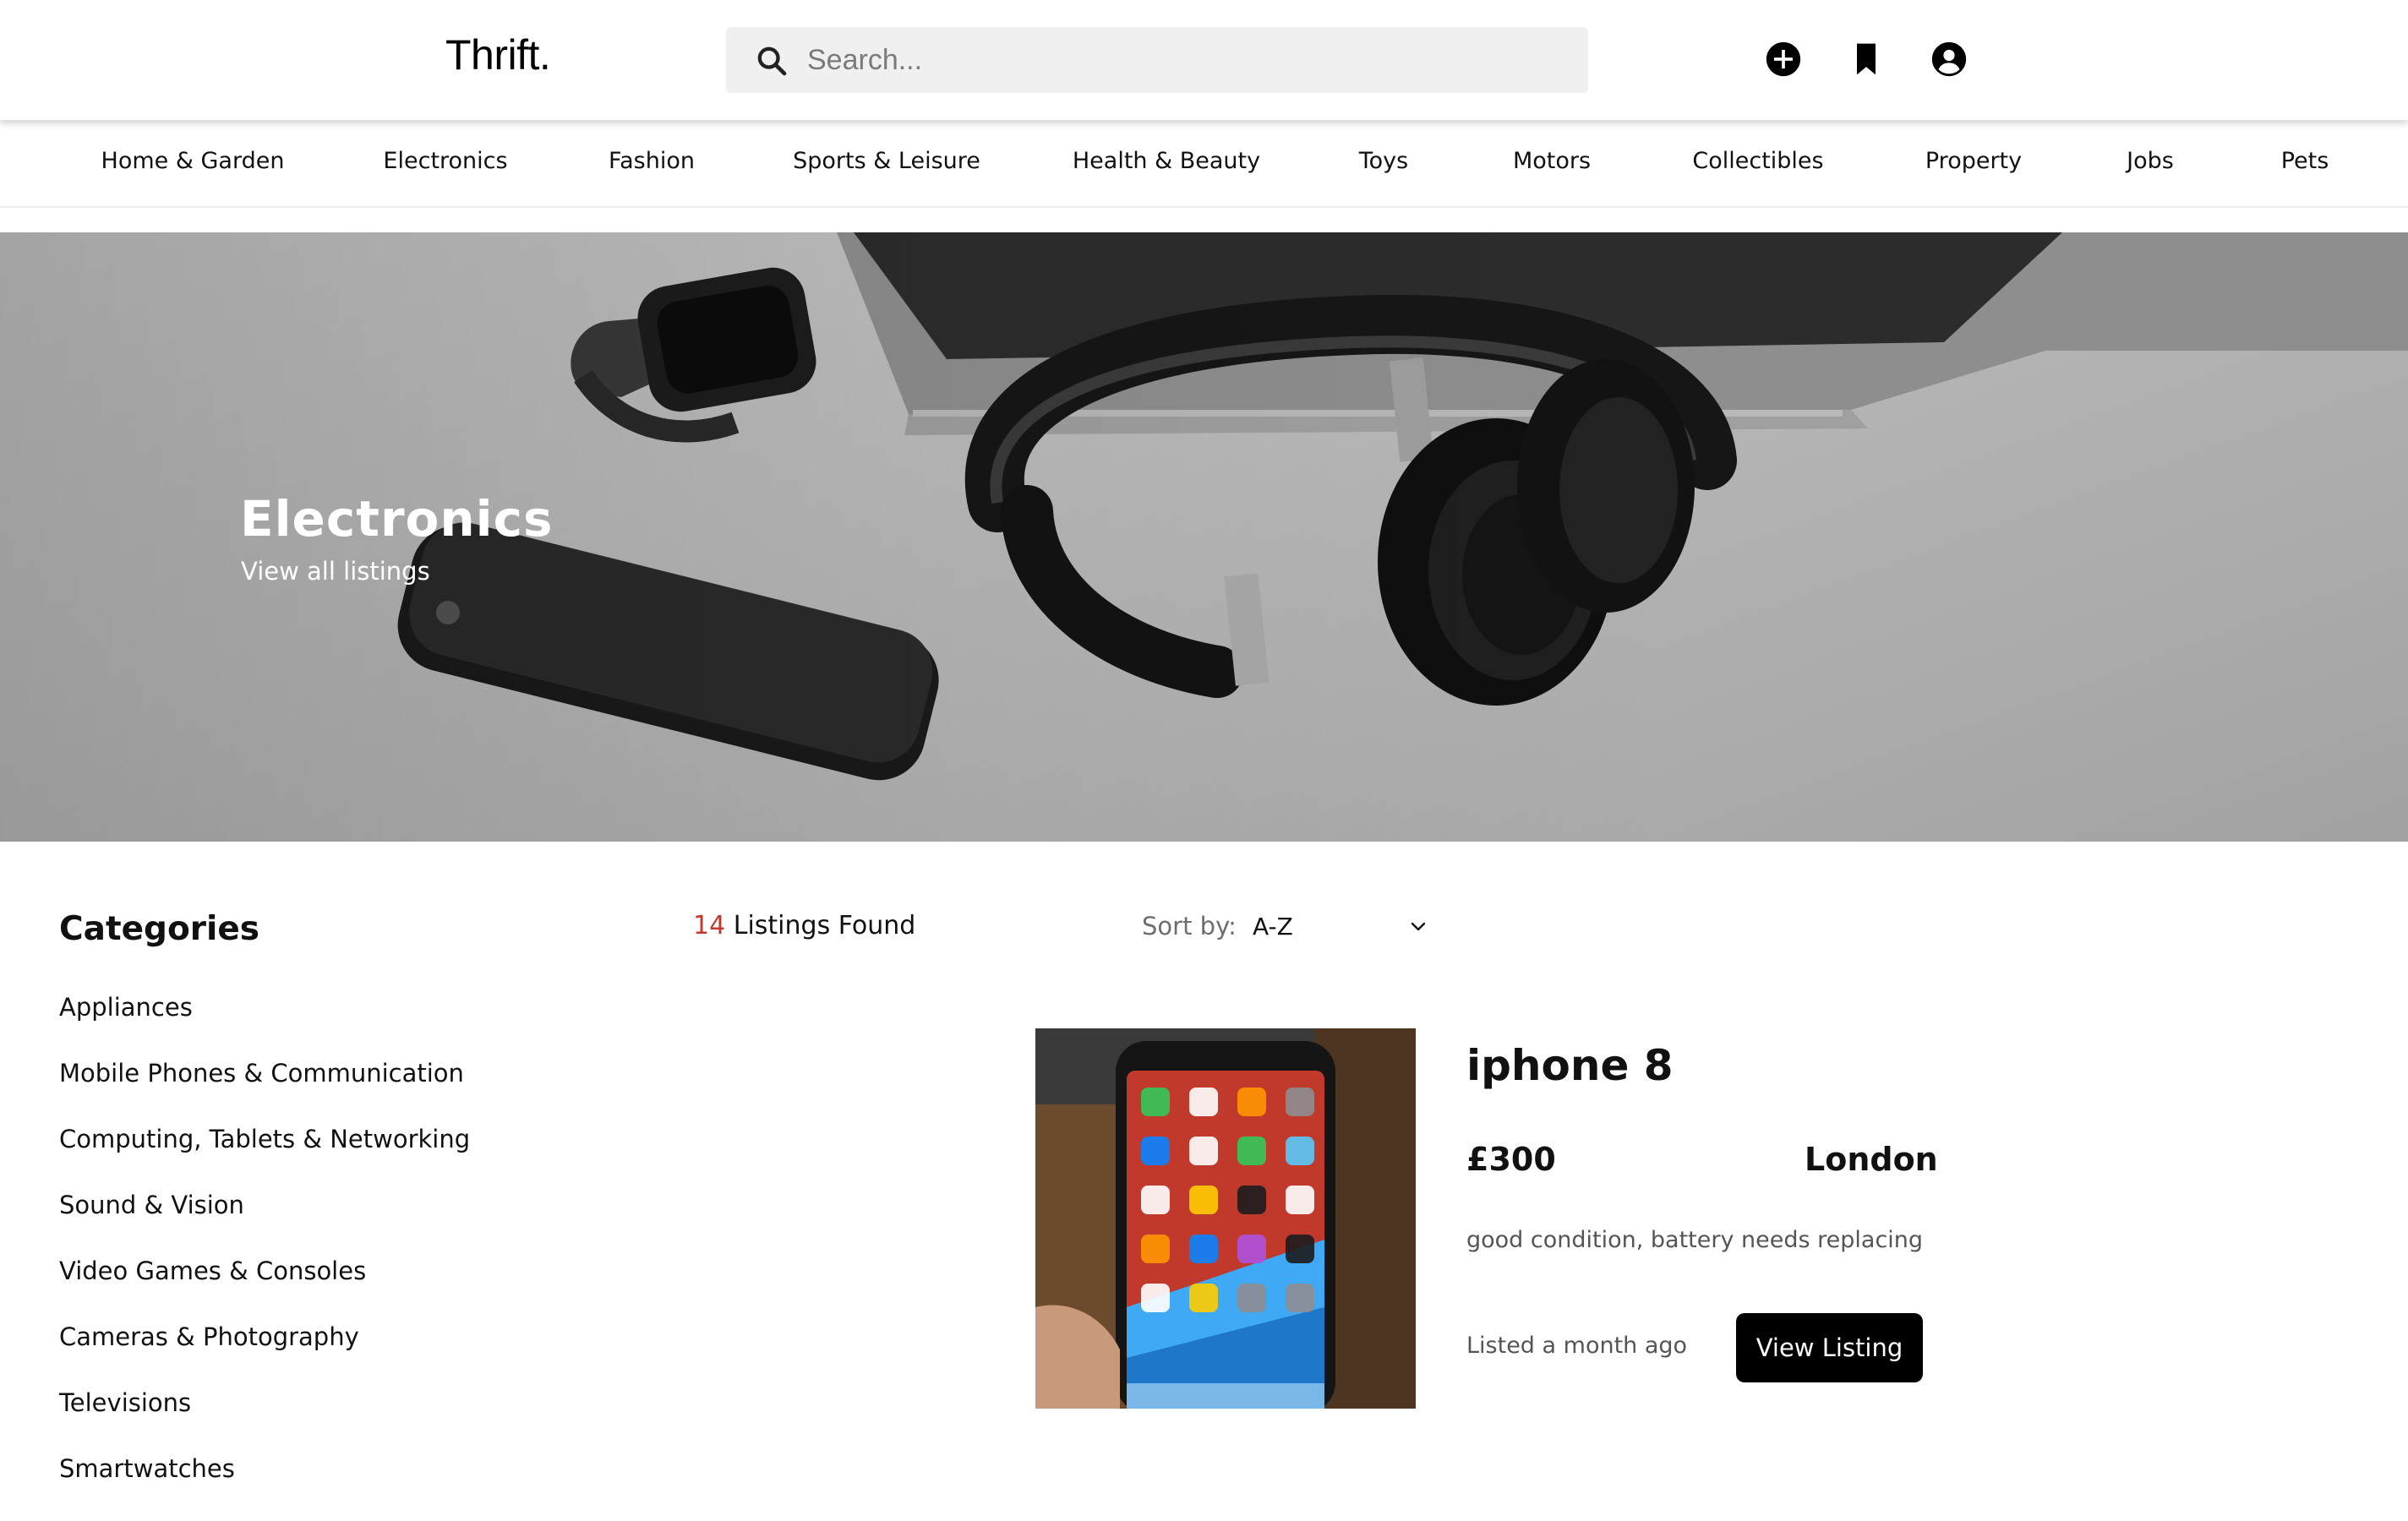  I want to click on category-item-smartwatches: Smartwatches, so click(264, 1485).